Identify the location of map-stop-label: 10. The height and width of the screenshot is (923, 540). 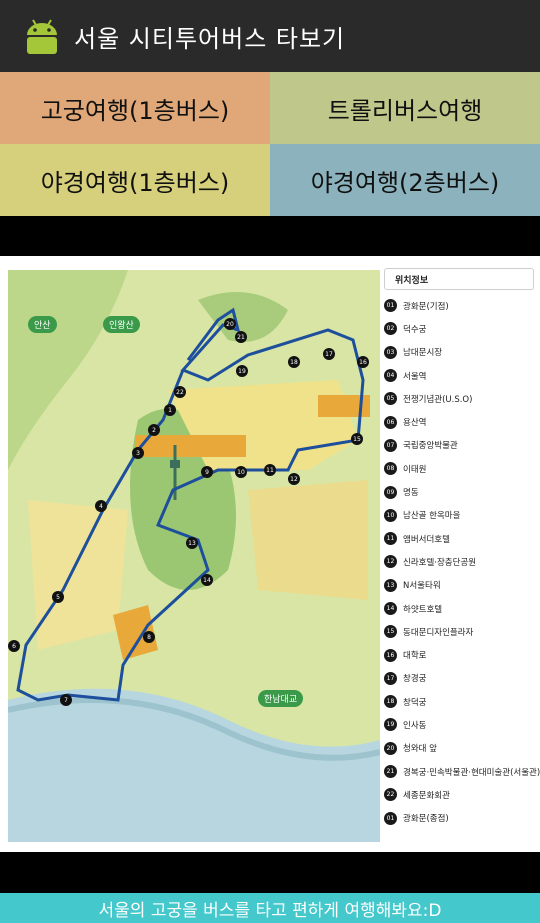
(241, 472).